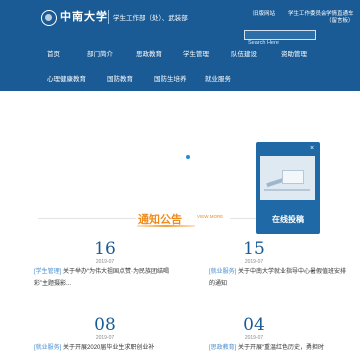  I want to click on nav-financial-aid: 资助管理, so click(294, 53).